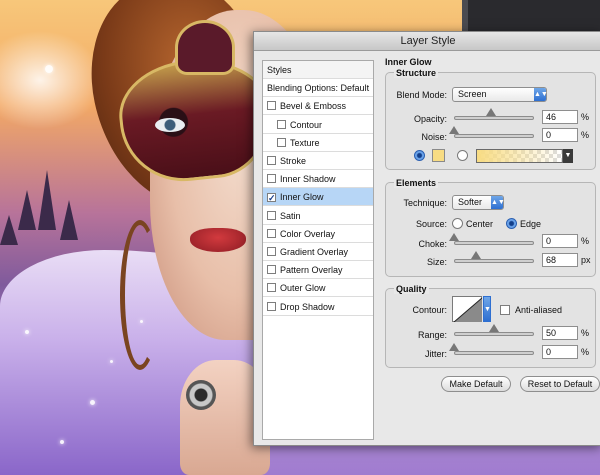 This screenshot has width=600, height=475. I want to click on jitter-slider-thumb, so click(454, 347).